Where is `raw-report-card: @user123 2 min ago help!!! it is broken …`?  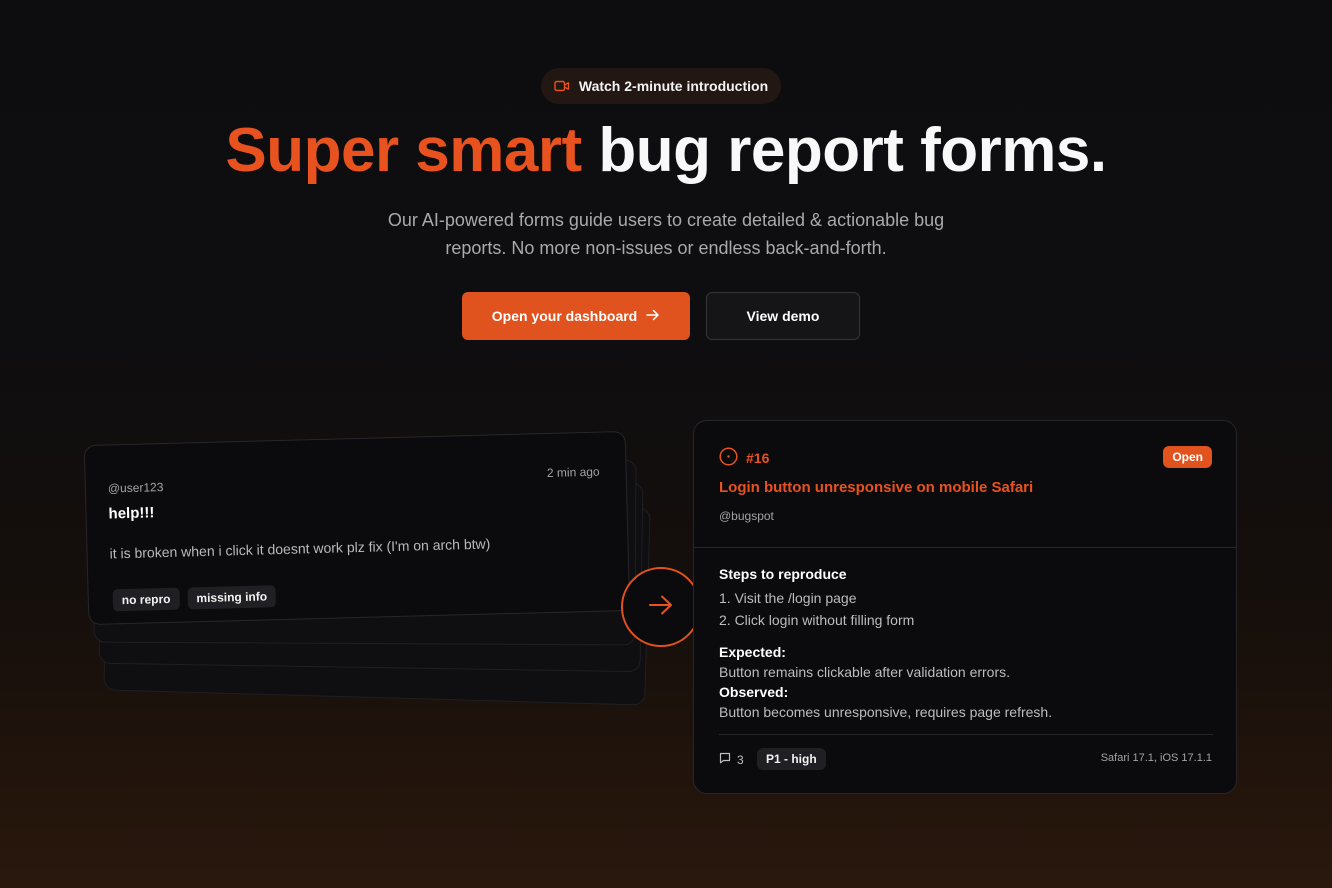 raw-report-card: @user123 2 min ago help!!! it is broken … is located at coordinates (357, 528).